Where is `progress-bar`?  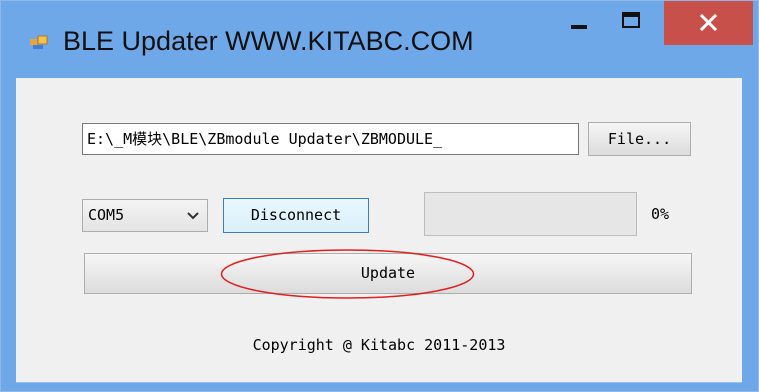
progress-bar is located at coordinates (530, 214).